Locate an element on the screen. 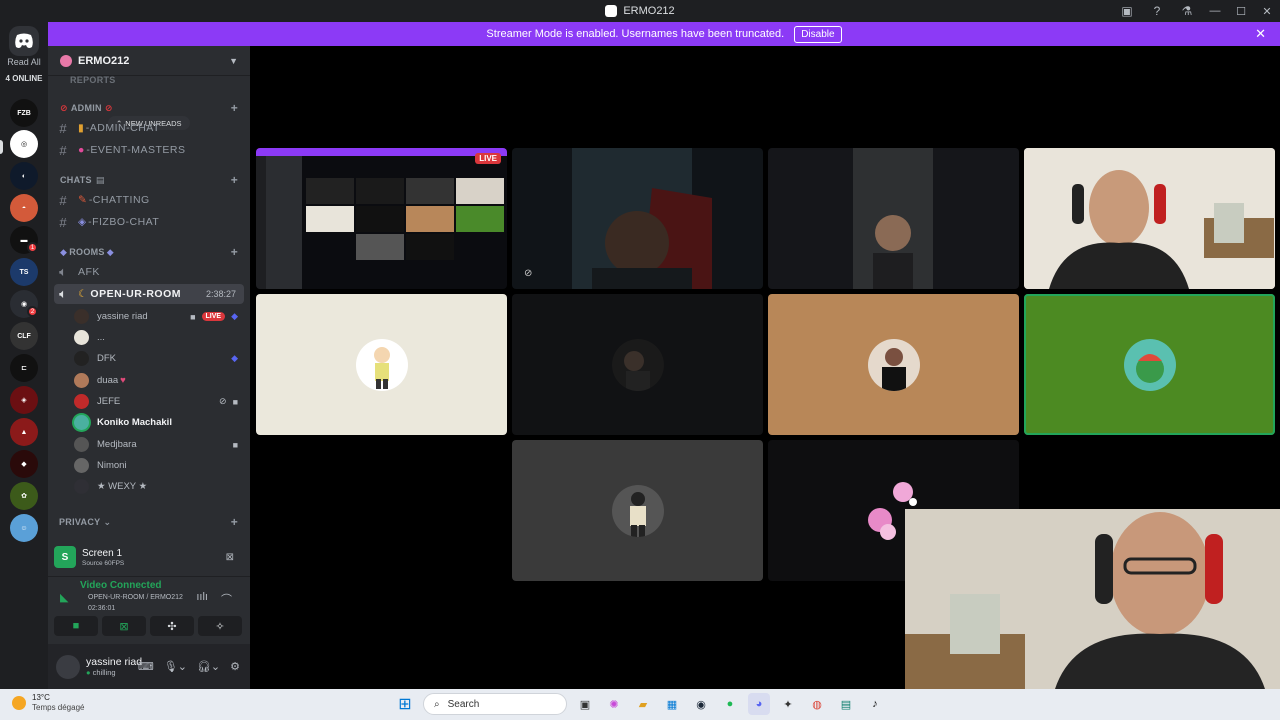  category-rooms: ◆ ROOMS ◆ + is located at coordinates (149, 252).